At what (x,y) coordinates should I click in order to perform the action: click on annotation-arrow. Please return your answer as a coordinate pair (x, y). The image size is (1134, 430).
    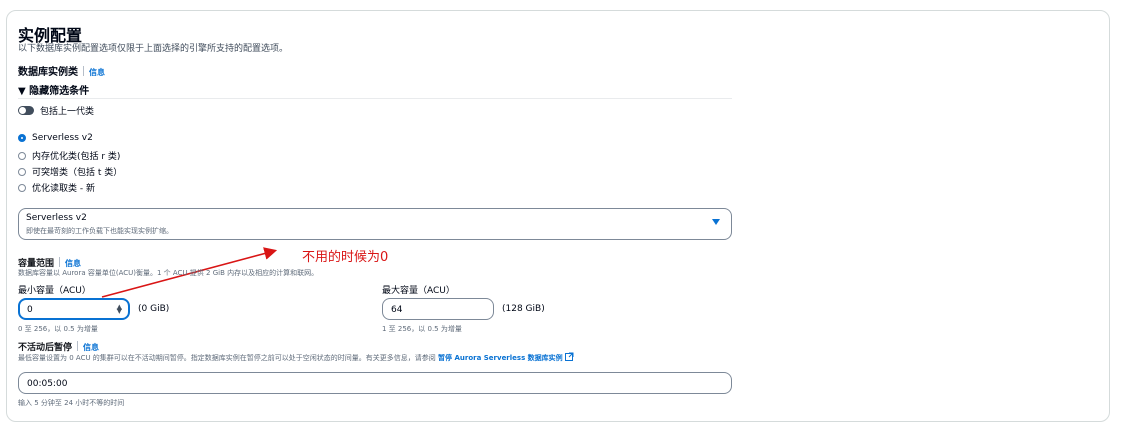
    Looking at the image, I should click on (189, 272).